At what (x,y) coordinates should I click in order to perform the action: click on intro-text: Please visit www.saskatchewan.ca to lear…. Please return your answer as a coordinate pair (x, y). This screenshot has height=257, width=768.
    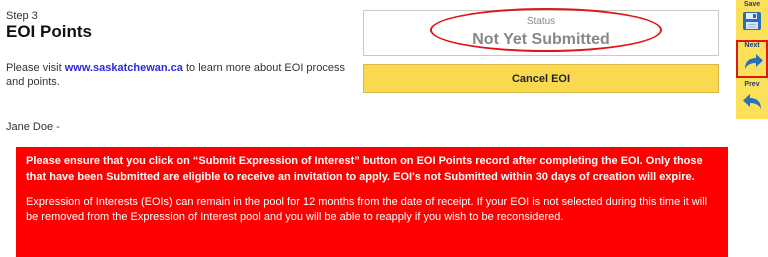
    Looking at the image, I should click on (181, 75).